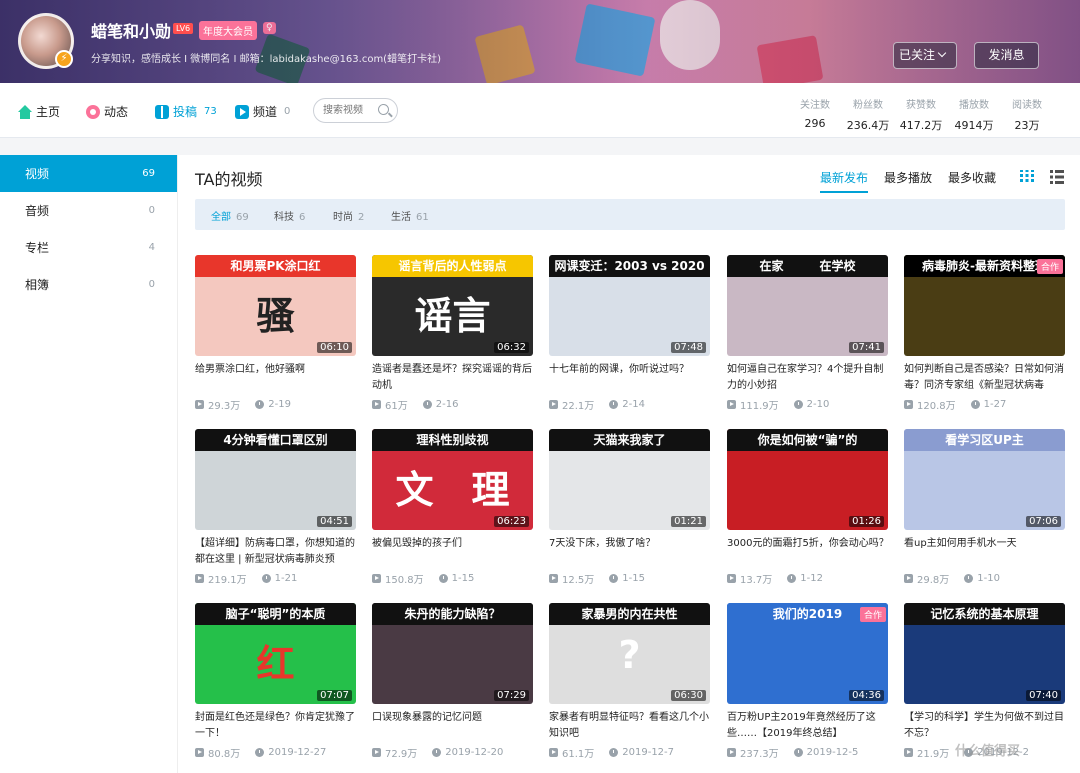 Image resolution: width=1080 pixels, height=773 pixels. I want to click on stat-item: 播放数 4914万, so click(974, 114).